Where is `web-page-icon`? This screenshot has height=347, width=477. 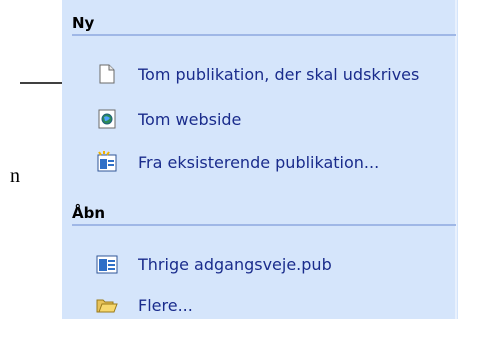 web-page-icon is located at coordinates (107, 119).